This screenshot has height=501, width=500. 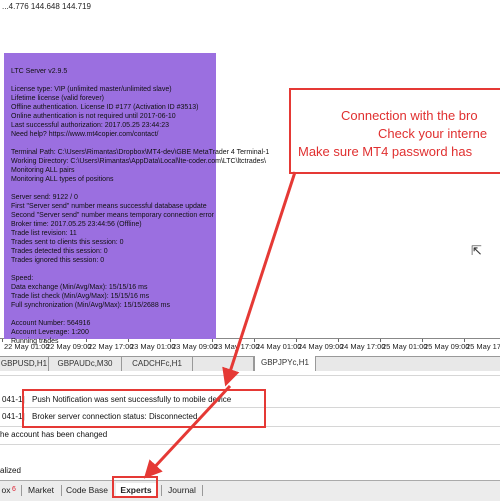 I want to click on panel-line: LTC Server v2.9.5, so click(x=39, y=71).